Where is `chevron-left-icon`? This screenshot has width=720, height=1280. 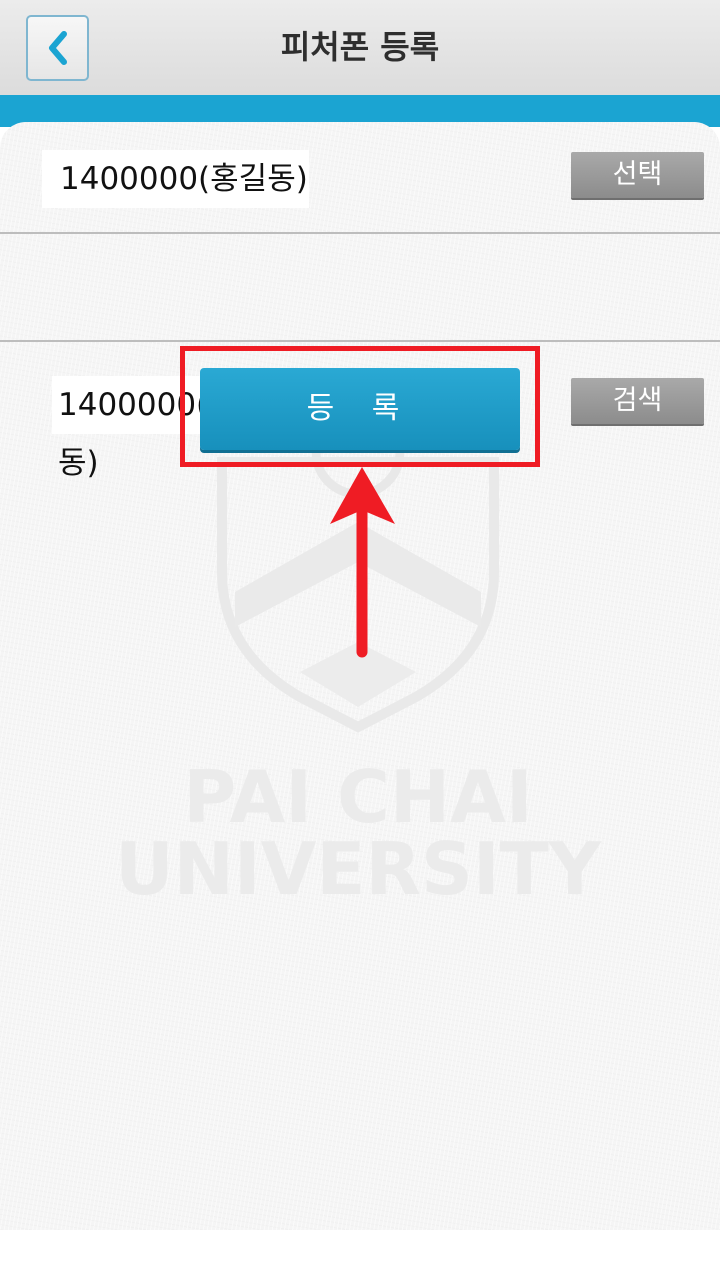
chevron-left-icon is located at coordinates (57, 48).